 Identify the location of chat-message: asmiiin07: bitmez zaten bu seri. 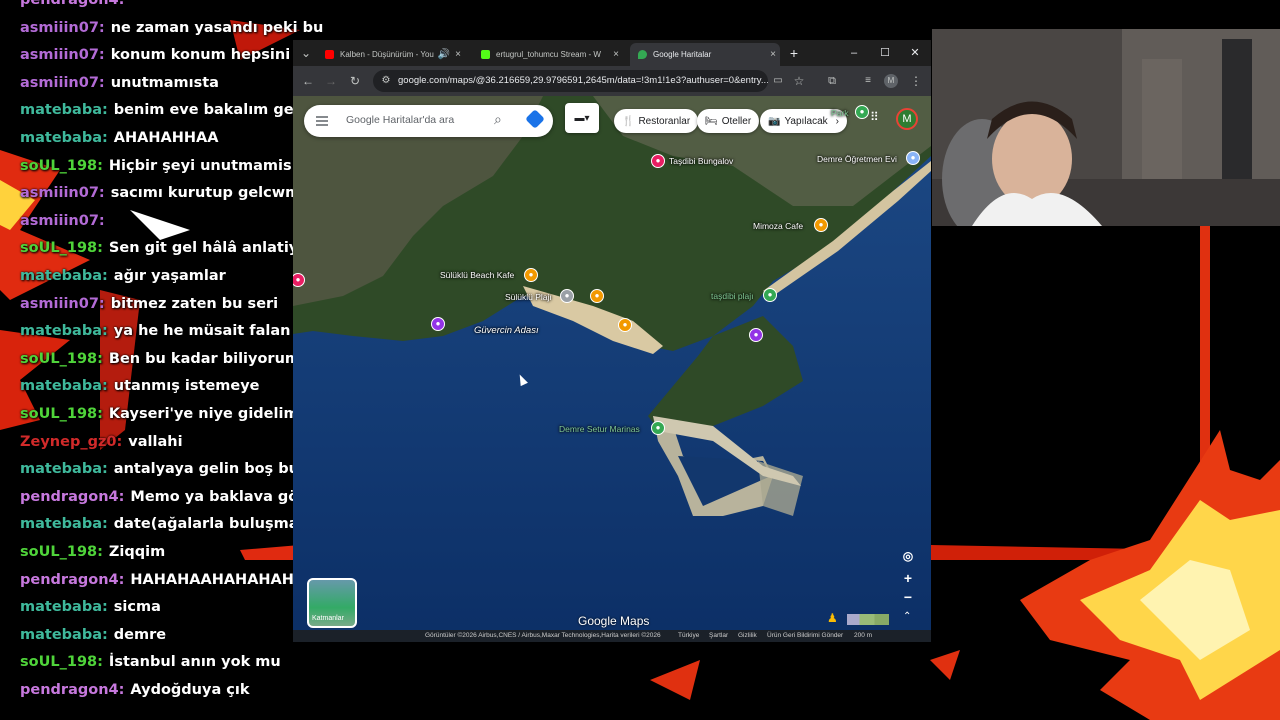
(149, 304).